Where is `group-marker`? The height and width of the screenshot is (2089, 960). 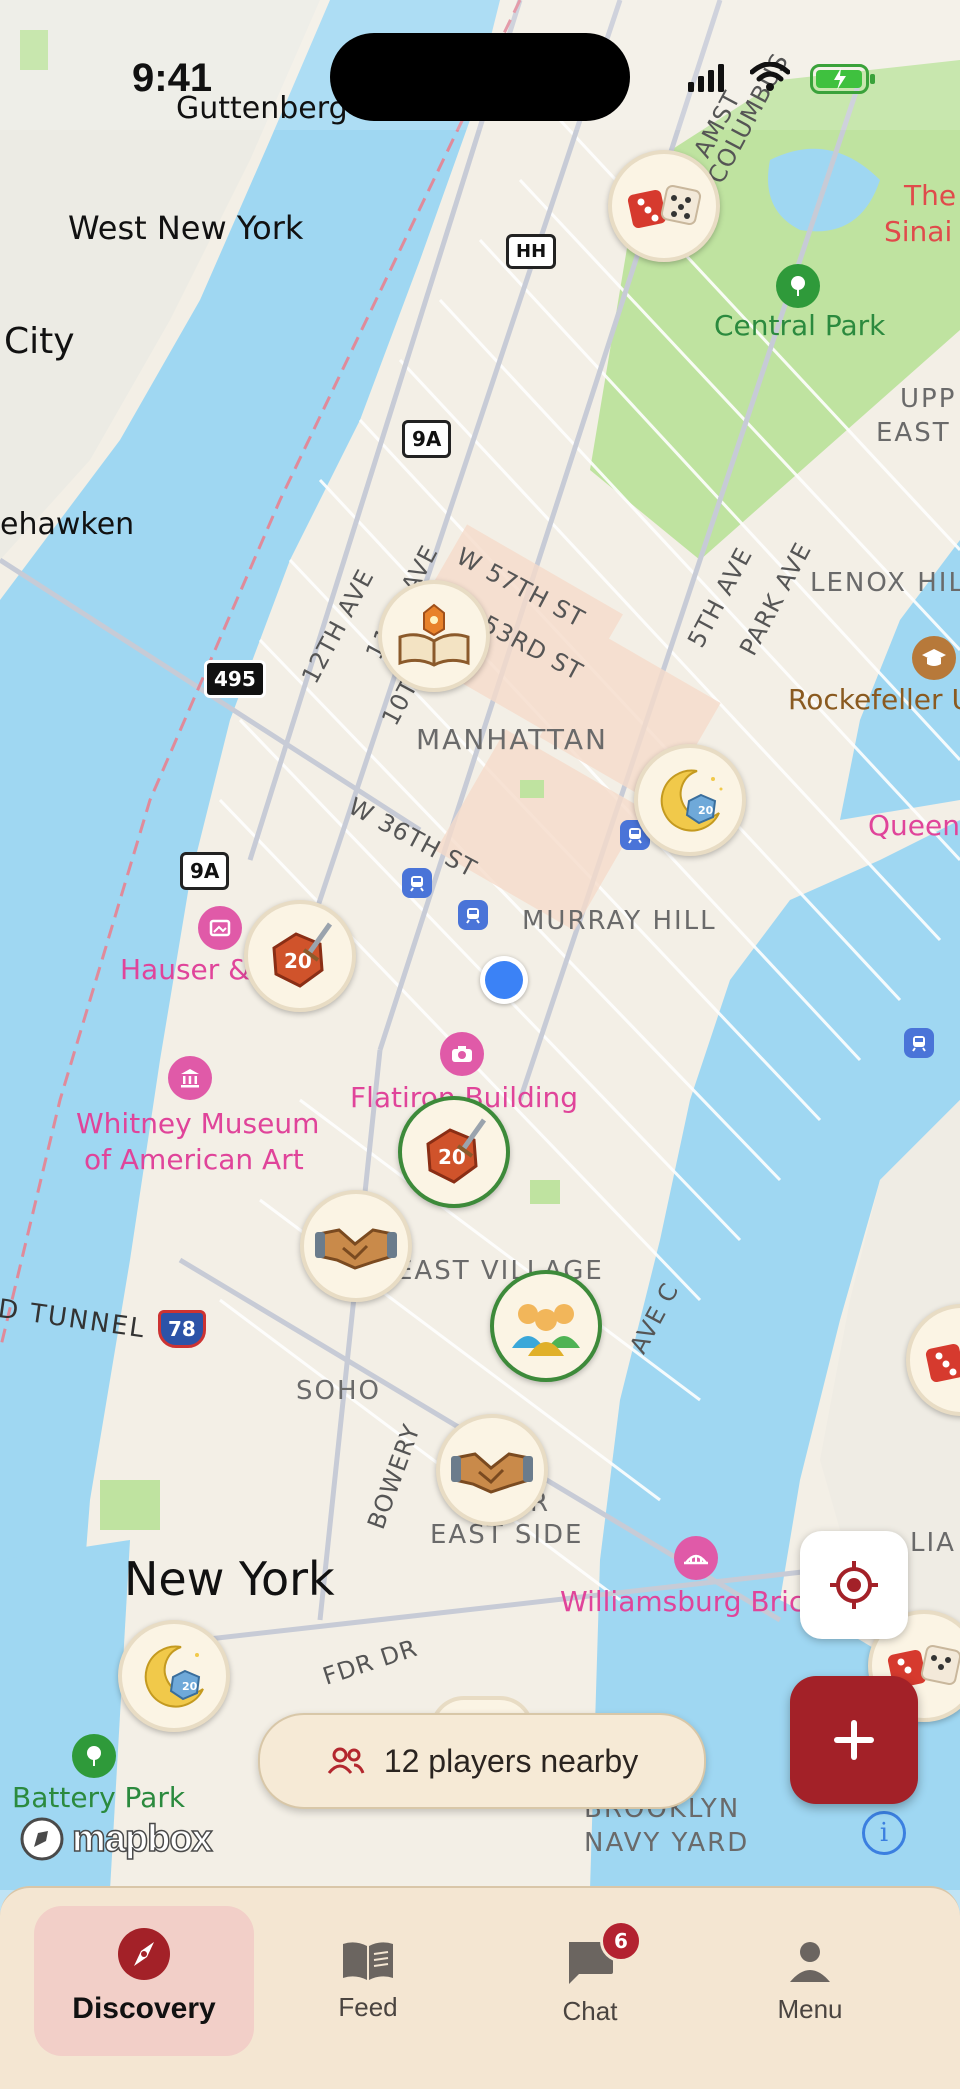
group-marker is located at coordinates (546, 1326).